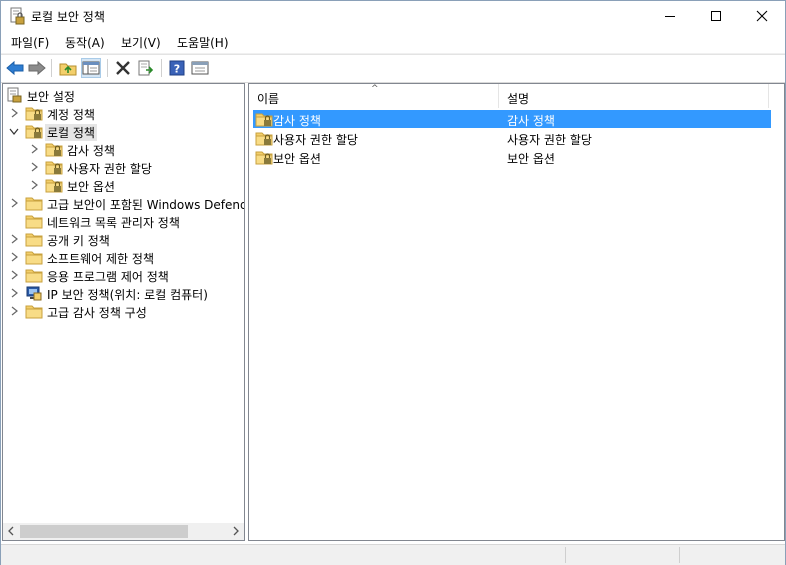 Image resolution: width=786 pixels, height=565 pixels. Describe the element at coordinates (315, 140) in the screenshot. I see `list-item-name: 사용자 권한 할당` at that location.